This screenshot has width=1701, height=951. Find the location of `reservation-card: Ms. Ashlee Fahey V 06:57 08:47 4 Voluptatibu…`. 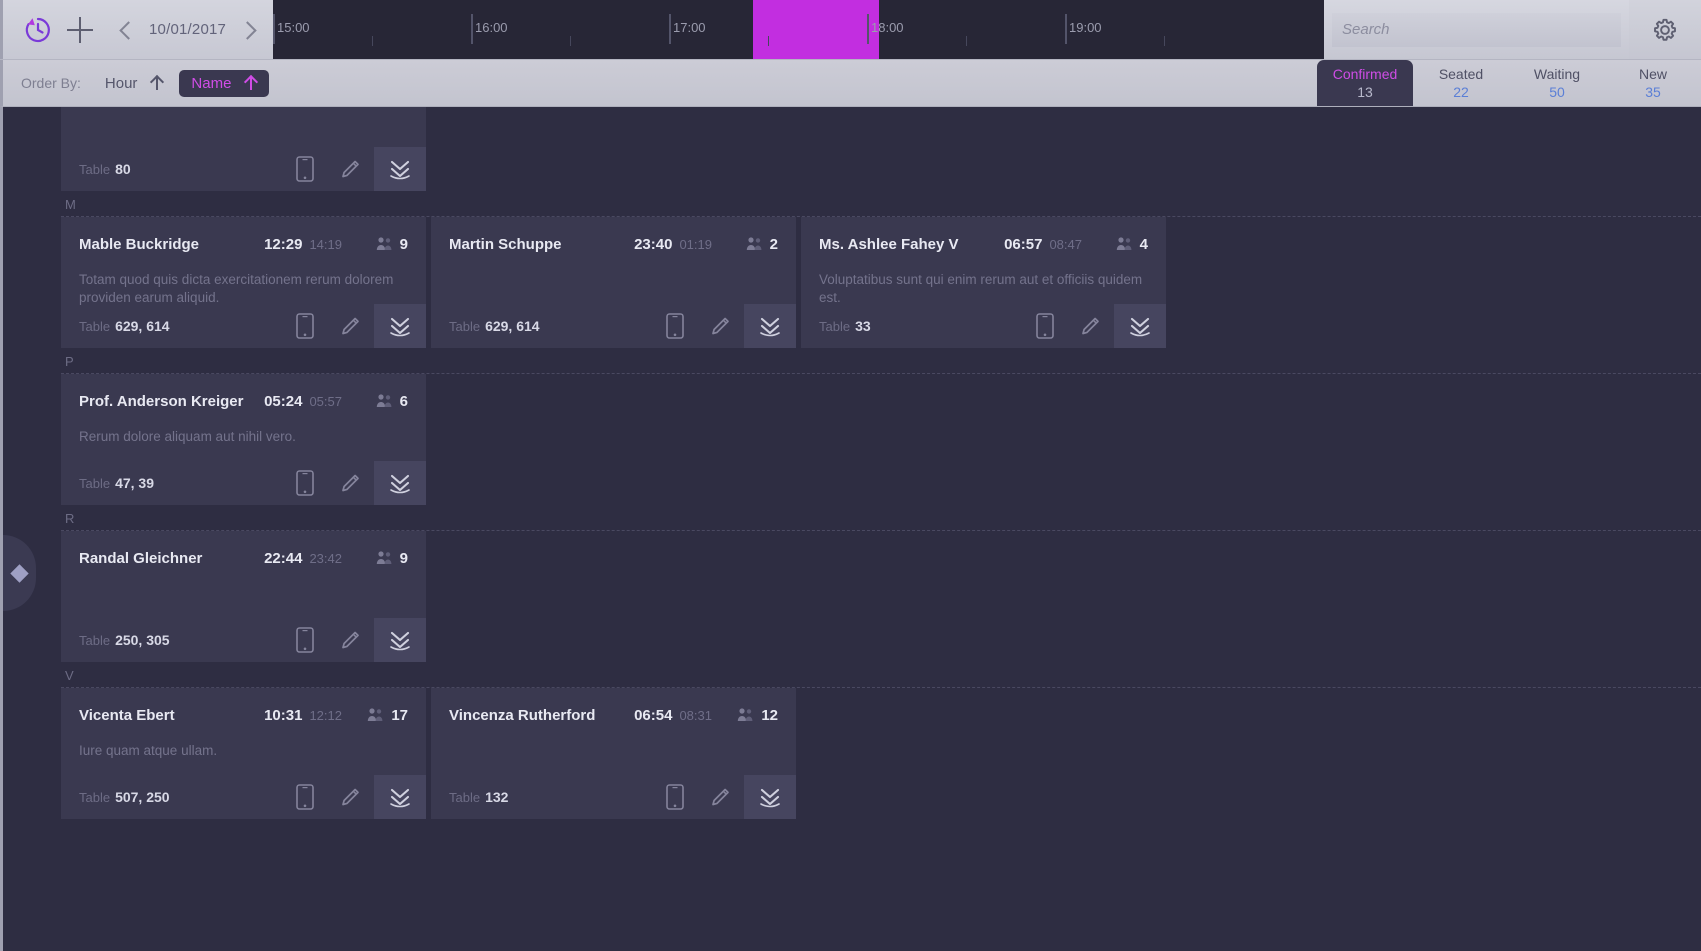

reservation-card: Ms. Ashlee Fahey V 06:57 08:47 4 Voluptatibu… is located at coordinates (983, 282).